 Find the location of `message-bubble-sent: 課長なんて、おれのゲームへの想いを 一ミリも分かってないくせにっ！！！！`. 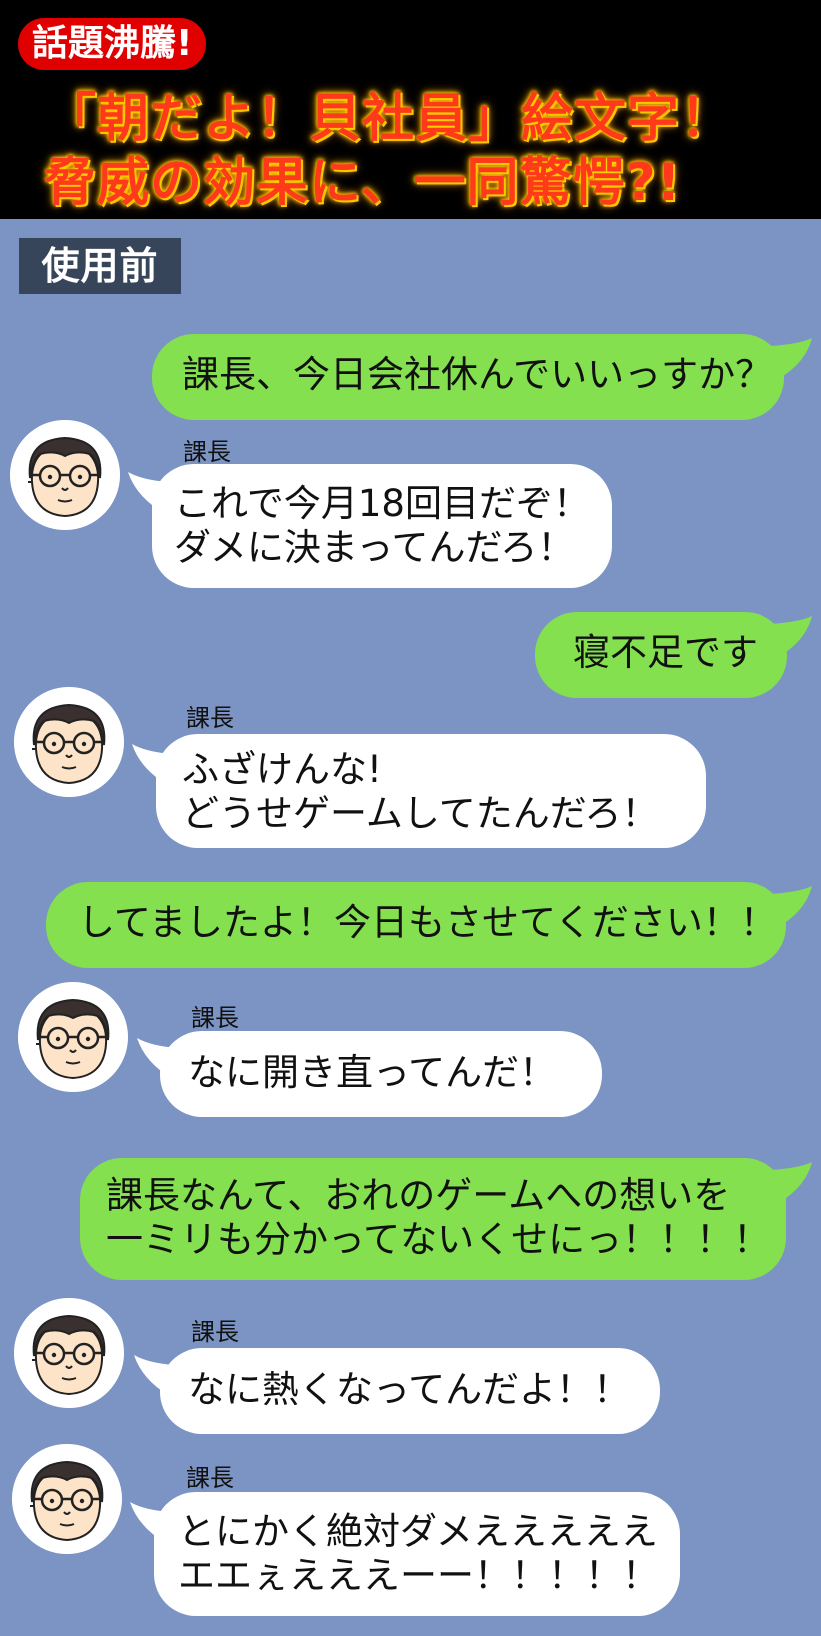

message-bubble-sent: 課長なんて、おれのゲームへの想いを 一ミリも分かってないくせにっ！！！！ is located at coordinates (433, 1219).